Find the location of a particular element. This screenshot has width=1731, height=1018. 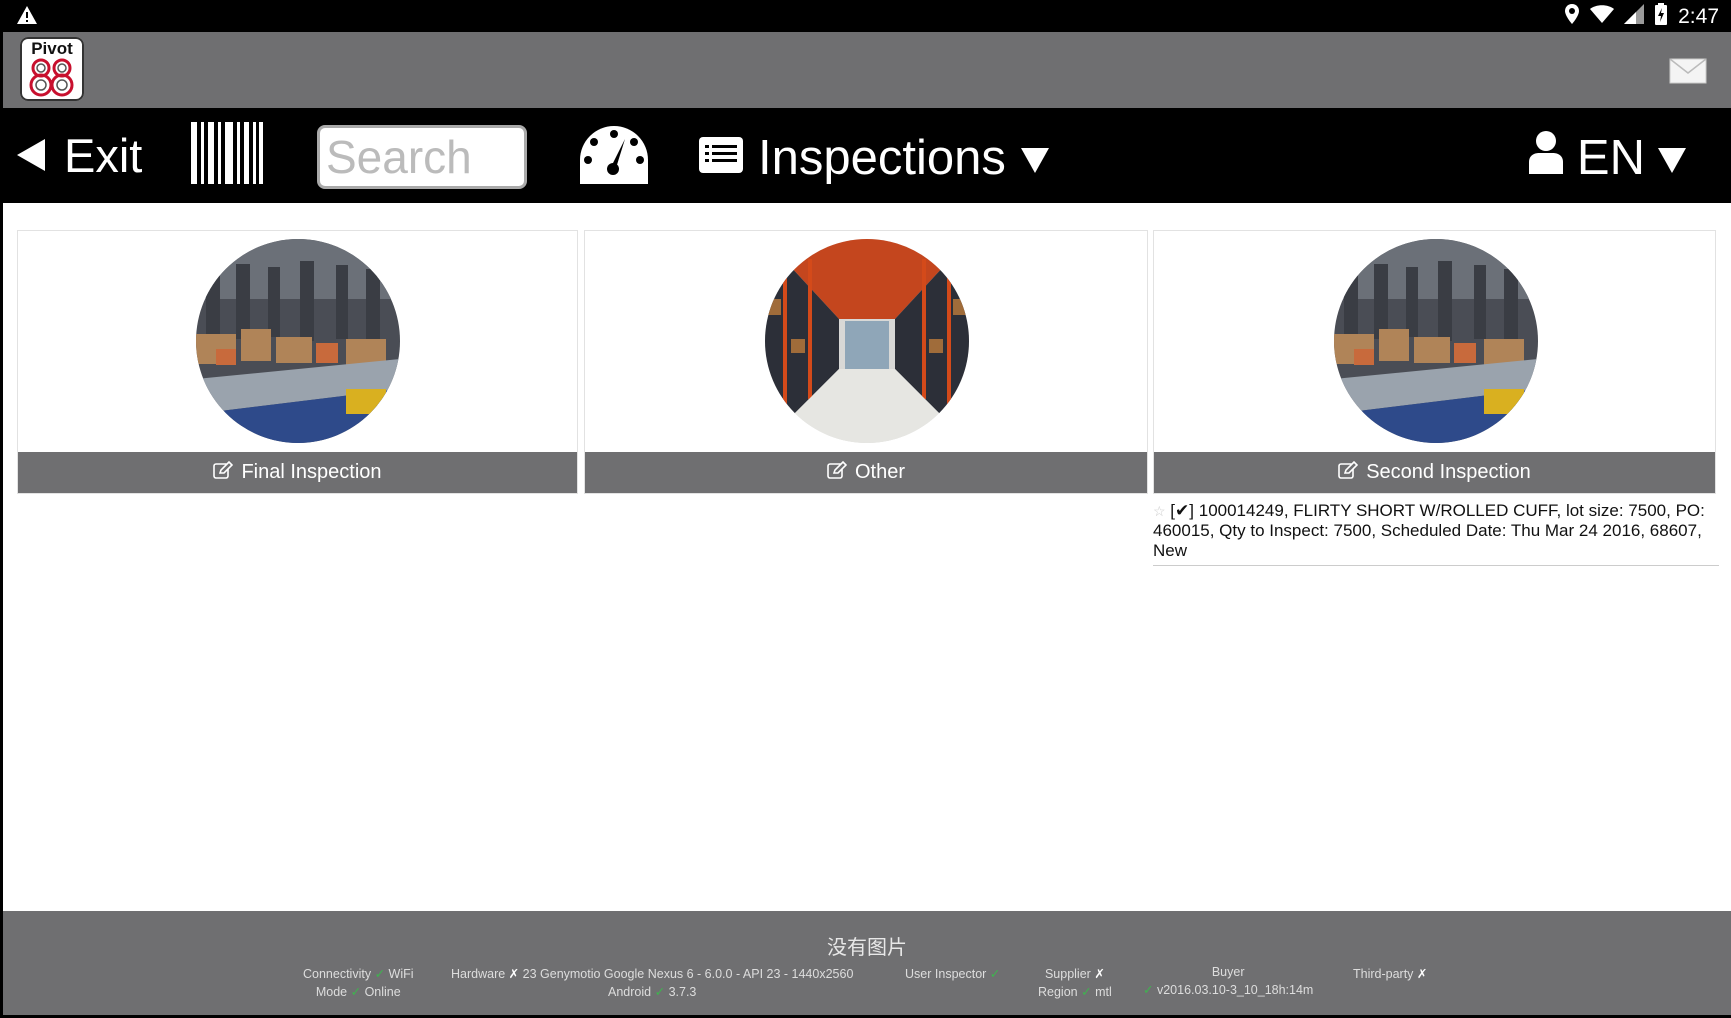

hardware-label: Hardware is located at coordinates (478, 974).